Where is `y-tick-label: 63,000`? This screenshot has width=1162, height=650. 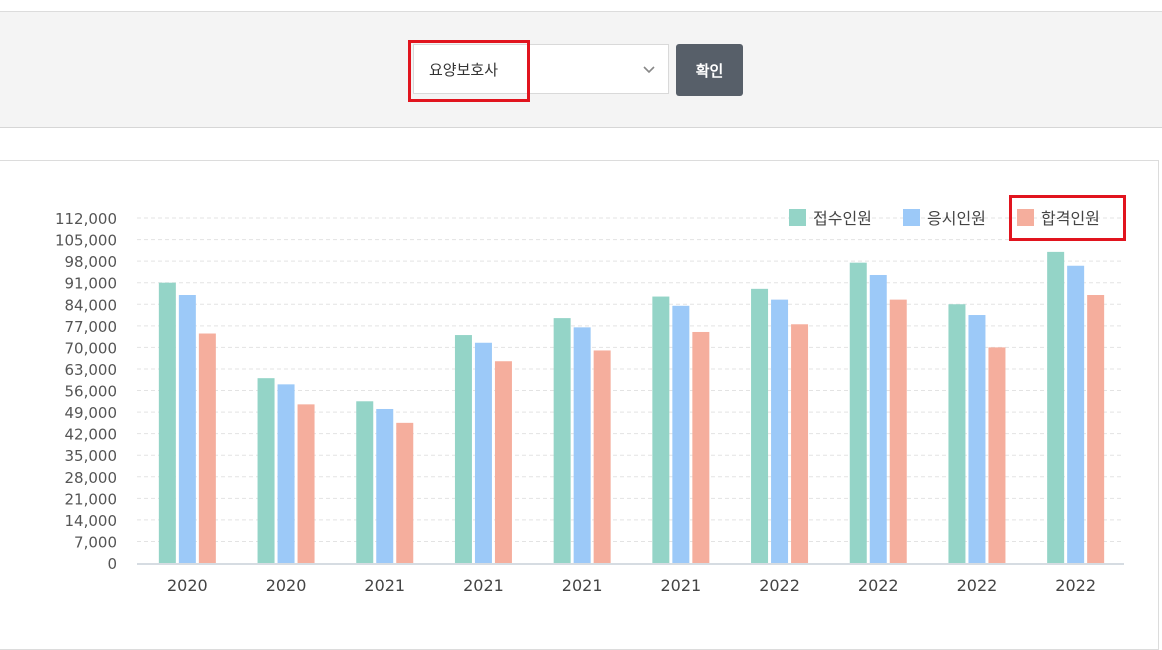 y-tick-label: 63,000 is located at coordinates (91, 370).